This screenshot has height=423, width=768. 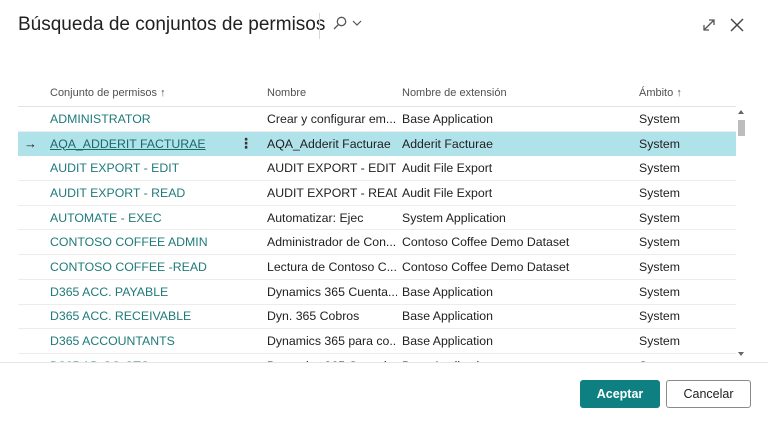 What do you see at coordinates (152, 119) in the screenshot?
I see `permission-set-link: ADMINISTRATOR` at bounding box center [152, 119].